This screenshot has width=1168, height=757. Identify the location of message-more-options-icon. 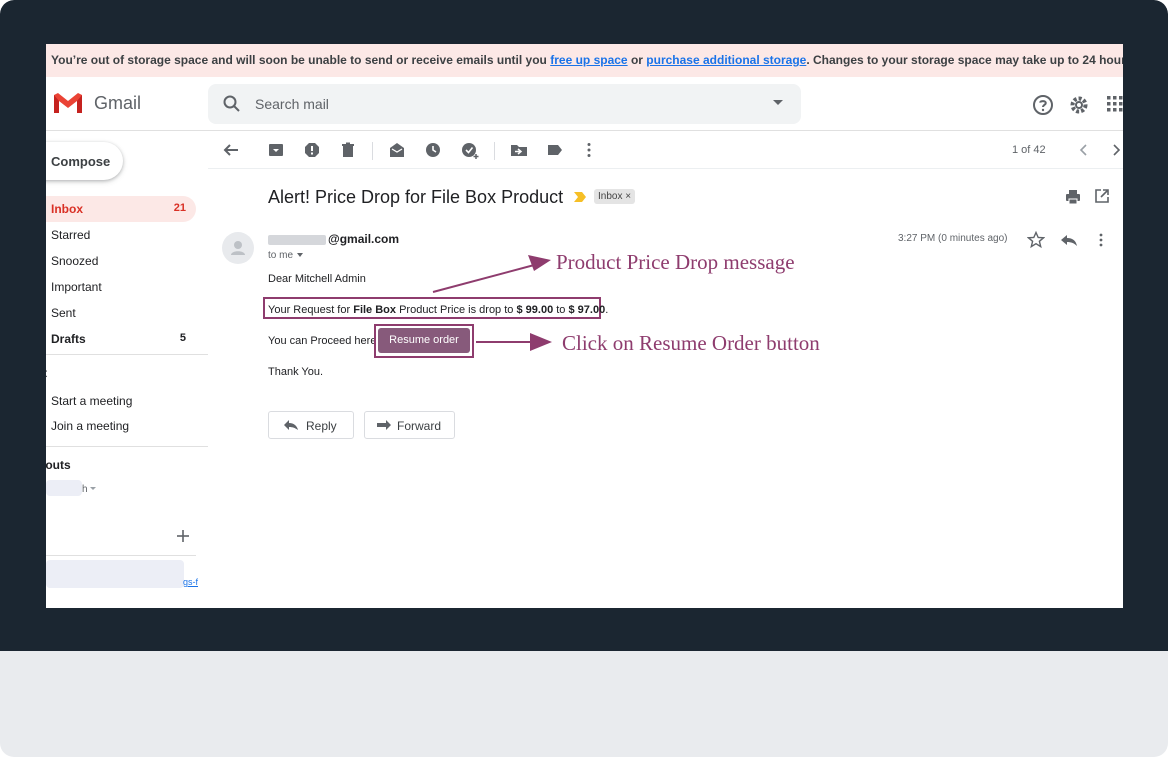
(1101, 240).